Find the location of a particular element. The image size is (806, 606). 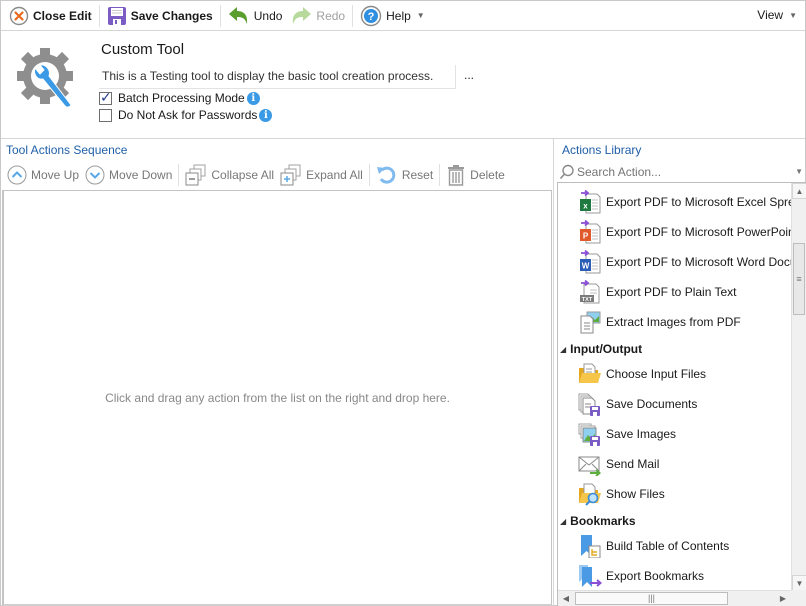

no-password-prompt-option: Do Not Ask for Passwords i is located at coordinates (186, 115).